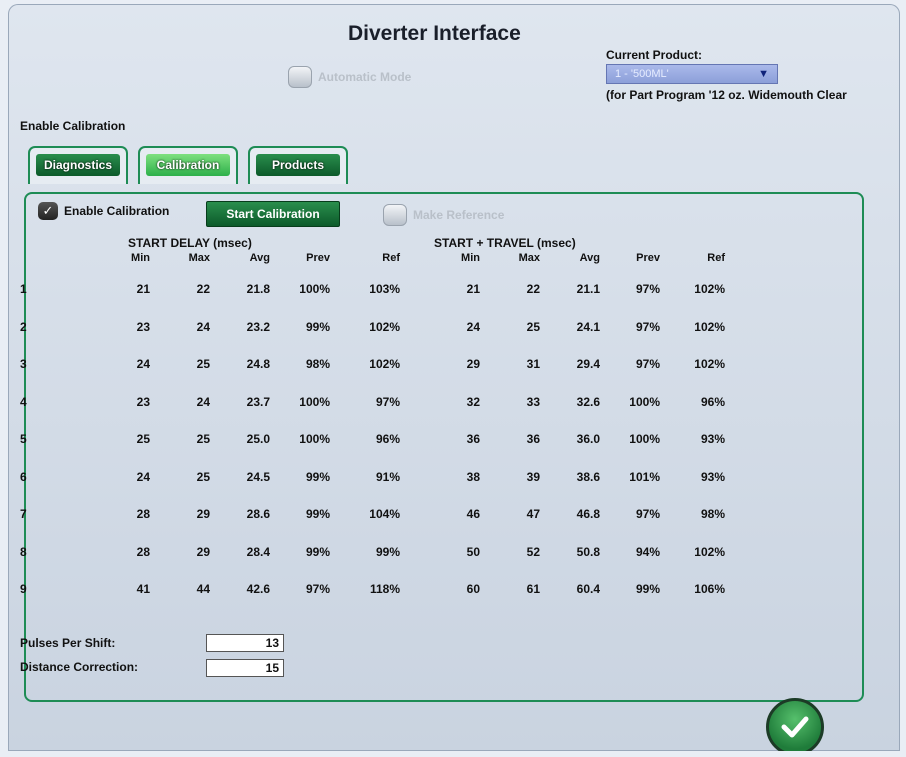 The width and height of the screenshot is (906, 757). Describe the element at coordinates (258, 551) in the screenshot. I see `table-cell: 28.4` at that location.